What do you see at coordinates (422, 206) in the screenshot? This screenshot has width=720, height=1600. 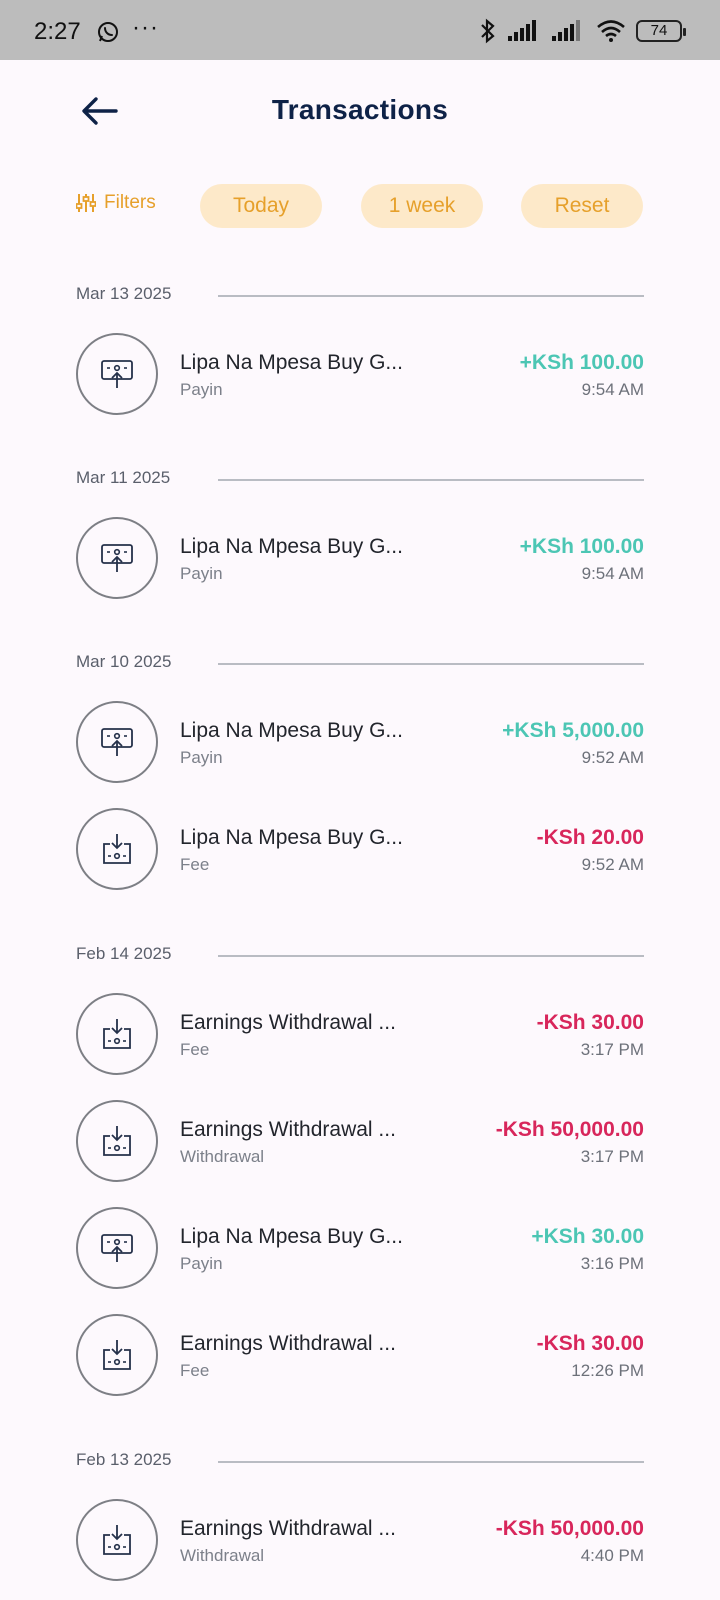 I see `chip-1-week: 1 week` at bounding box center [422, 206].